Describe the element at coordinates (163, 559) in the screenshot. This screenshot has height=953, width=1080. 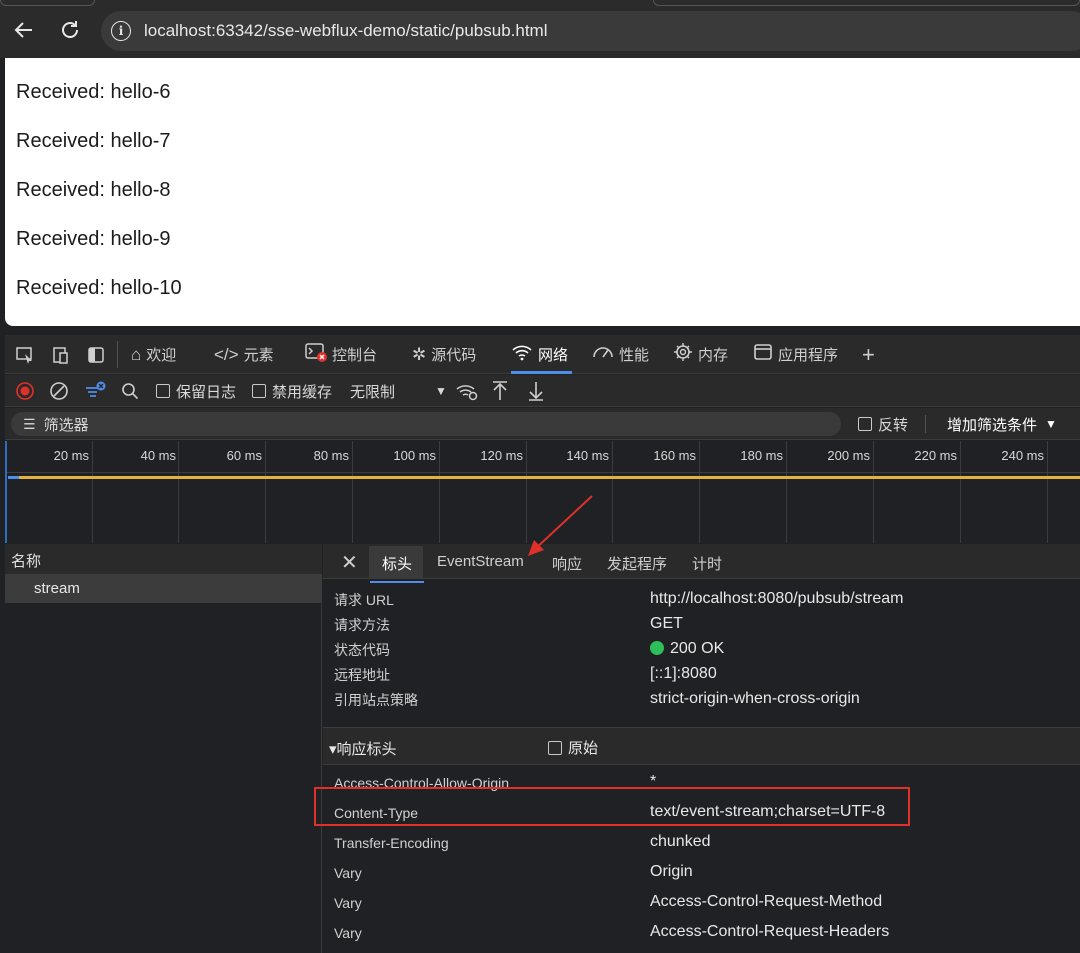
I see `request-list-header: 名称` at that location.